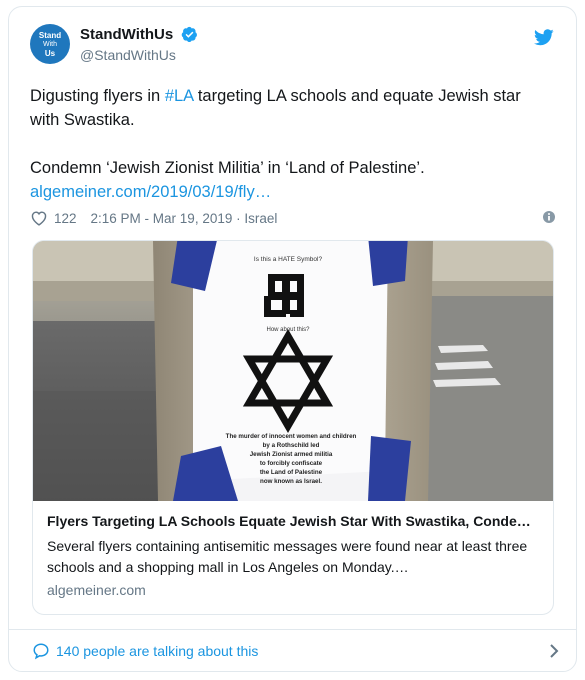  I want to click on flyer-text-line: by a Rothschild led, so click(291, 445).